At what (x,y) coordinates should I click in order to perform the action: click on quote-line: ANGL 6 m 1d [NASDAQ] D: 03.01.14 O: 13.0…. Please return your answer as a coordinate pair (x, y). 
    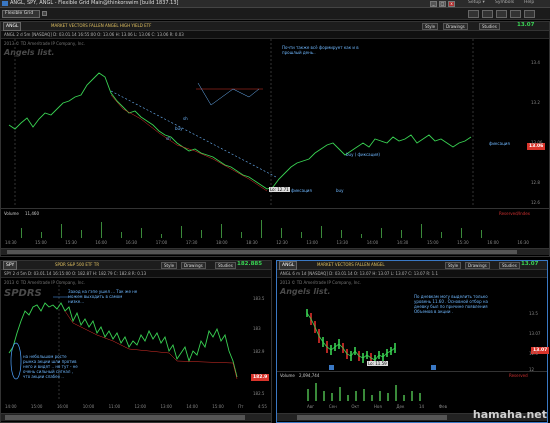
    Looking at the image, I should click on (412, 274).